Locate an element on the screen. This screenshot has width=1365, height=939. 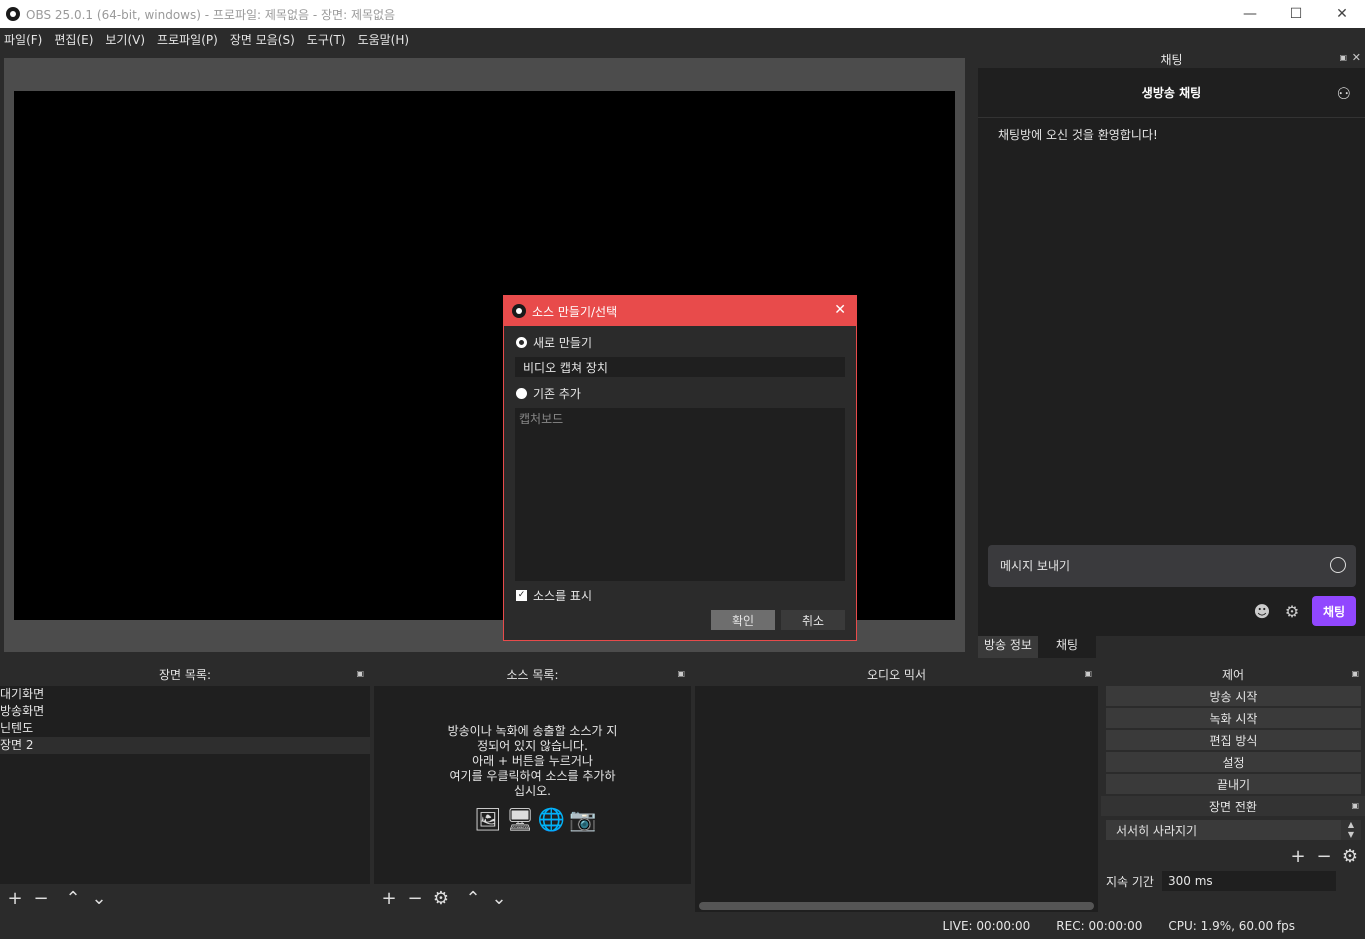
transitions-title-label: 장면 전환 is located at coordinates (1233, 806).